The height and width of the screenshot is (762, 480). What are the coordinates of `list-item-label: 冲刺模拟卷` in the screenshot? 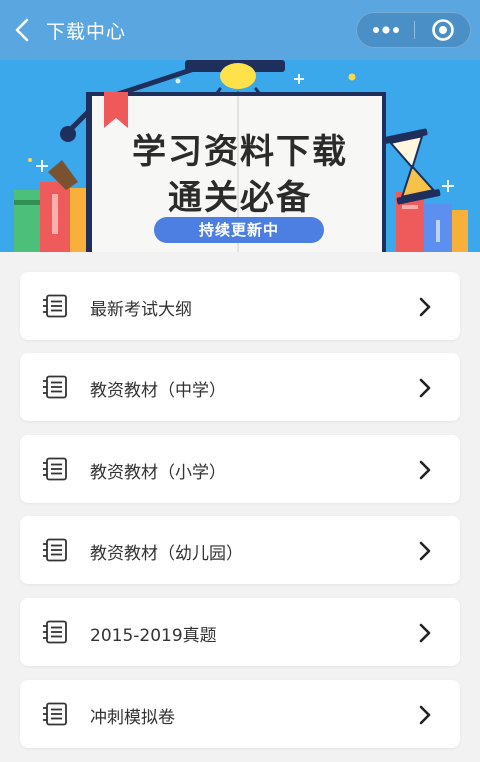 It's located at (132, 718).